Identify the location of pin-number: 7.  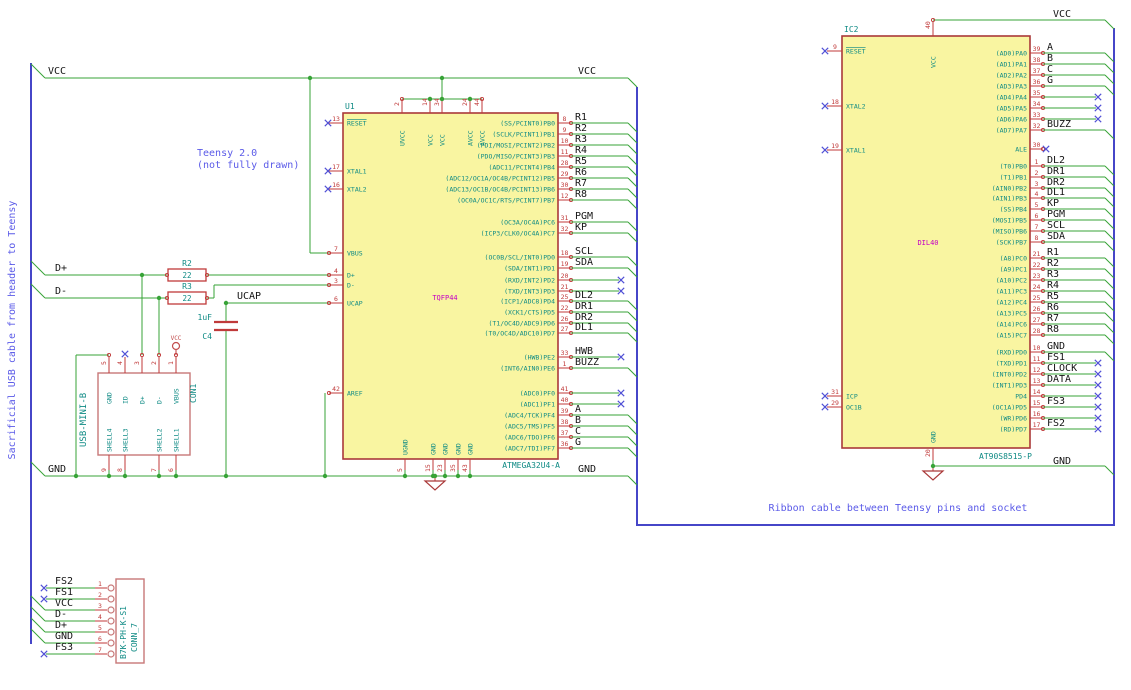
(336, 249).